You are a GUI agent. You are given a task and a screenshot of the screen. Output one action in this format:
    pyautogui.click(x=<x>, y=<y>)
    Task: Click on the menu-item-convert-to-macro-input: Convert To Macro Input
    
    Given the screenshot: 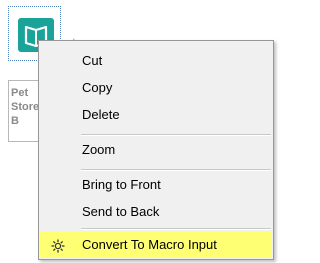 What is the action you would take?
    pyautogui.click(x=156, y=244)
    